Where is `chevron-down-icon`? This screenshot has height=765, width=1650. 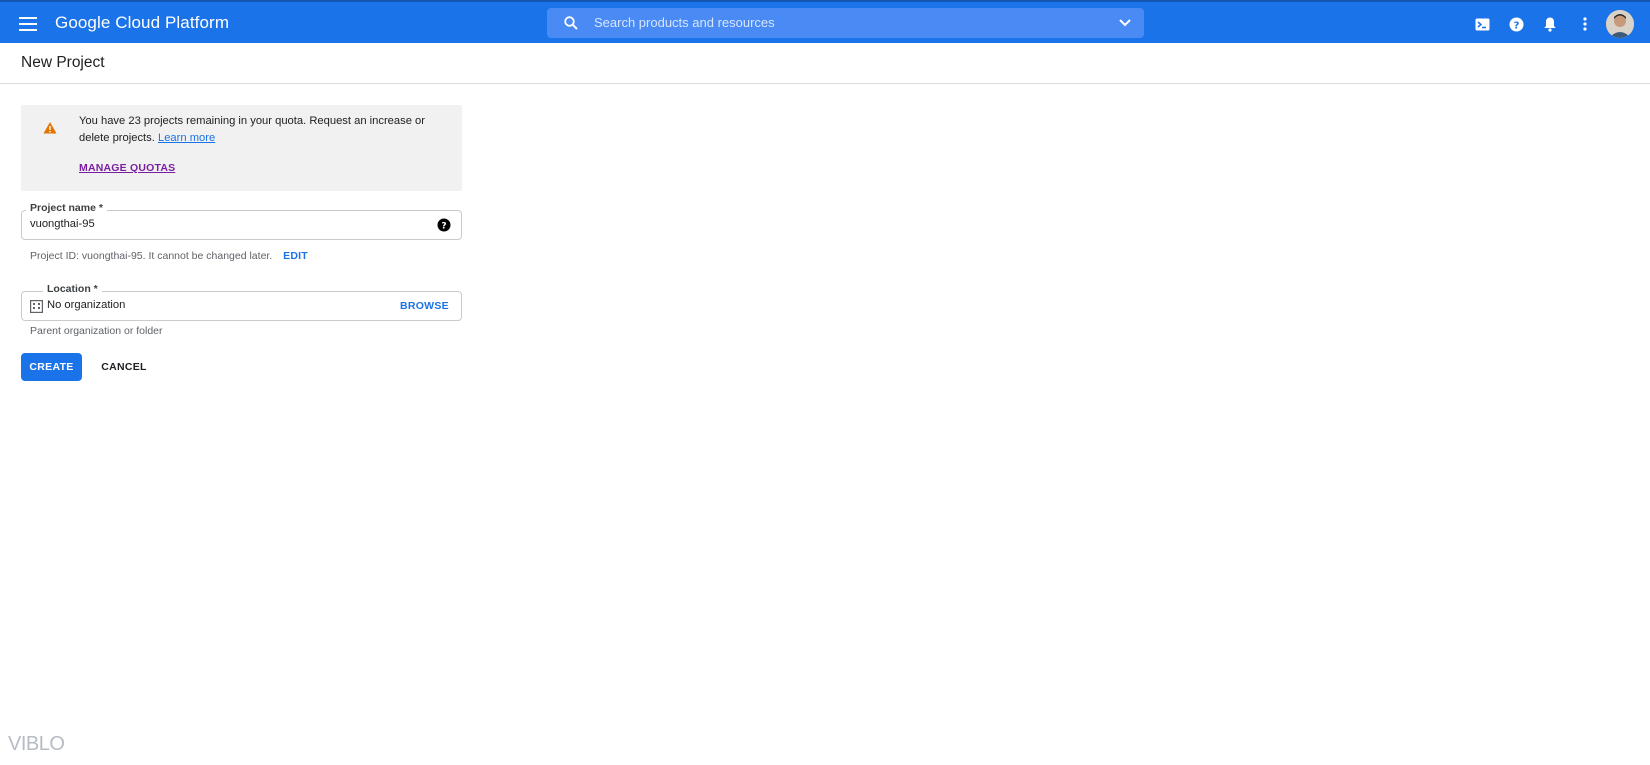
chevron-down-icon is located at coordinates (1125, 23).